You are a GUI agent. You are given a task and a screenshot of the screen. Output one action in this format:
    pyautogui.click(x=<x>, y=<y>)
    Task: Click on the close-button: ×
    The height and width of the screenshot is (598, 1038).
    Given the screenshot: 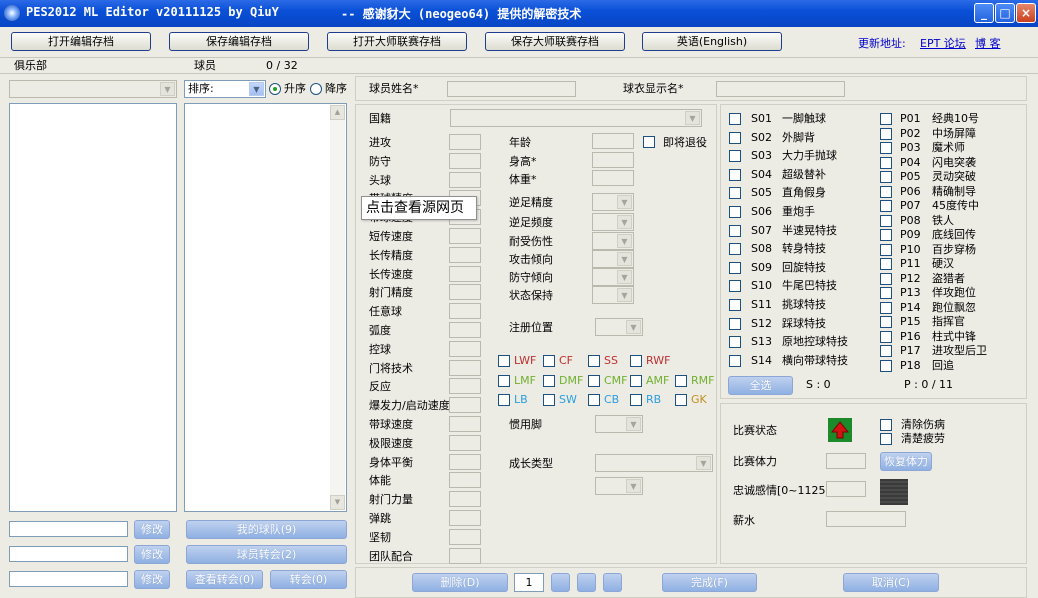 What is the action you would take?
    pyautogui.click(x=1026, y=13)
    